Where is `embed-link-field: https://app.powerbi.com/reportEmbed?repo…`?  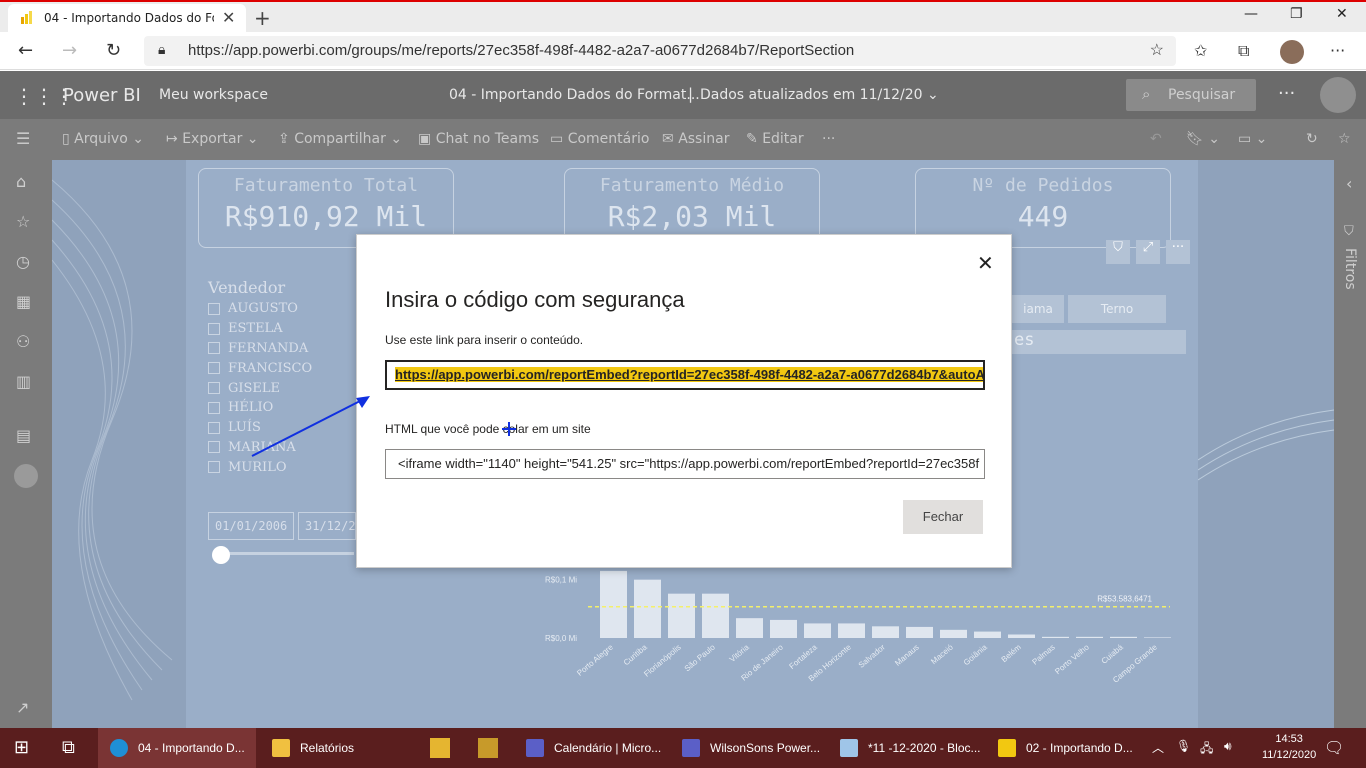
embed-link-field: https://app.powerbi.com/reportEmbed?repo… is located at coordinates (685, 375).